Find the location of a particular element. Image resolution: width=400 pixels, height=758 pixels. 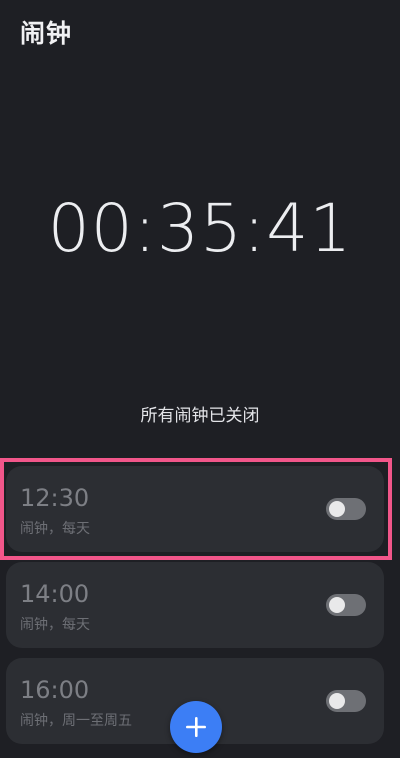

alarm-description: 闹钟，周一至周五 is located at coordinates (76, 721).